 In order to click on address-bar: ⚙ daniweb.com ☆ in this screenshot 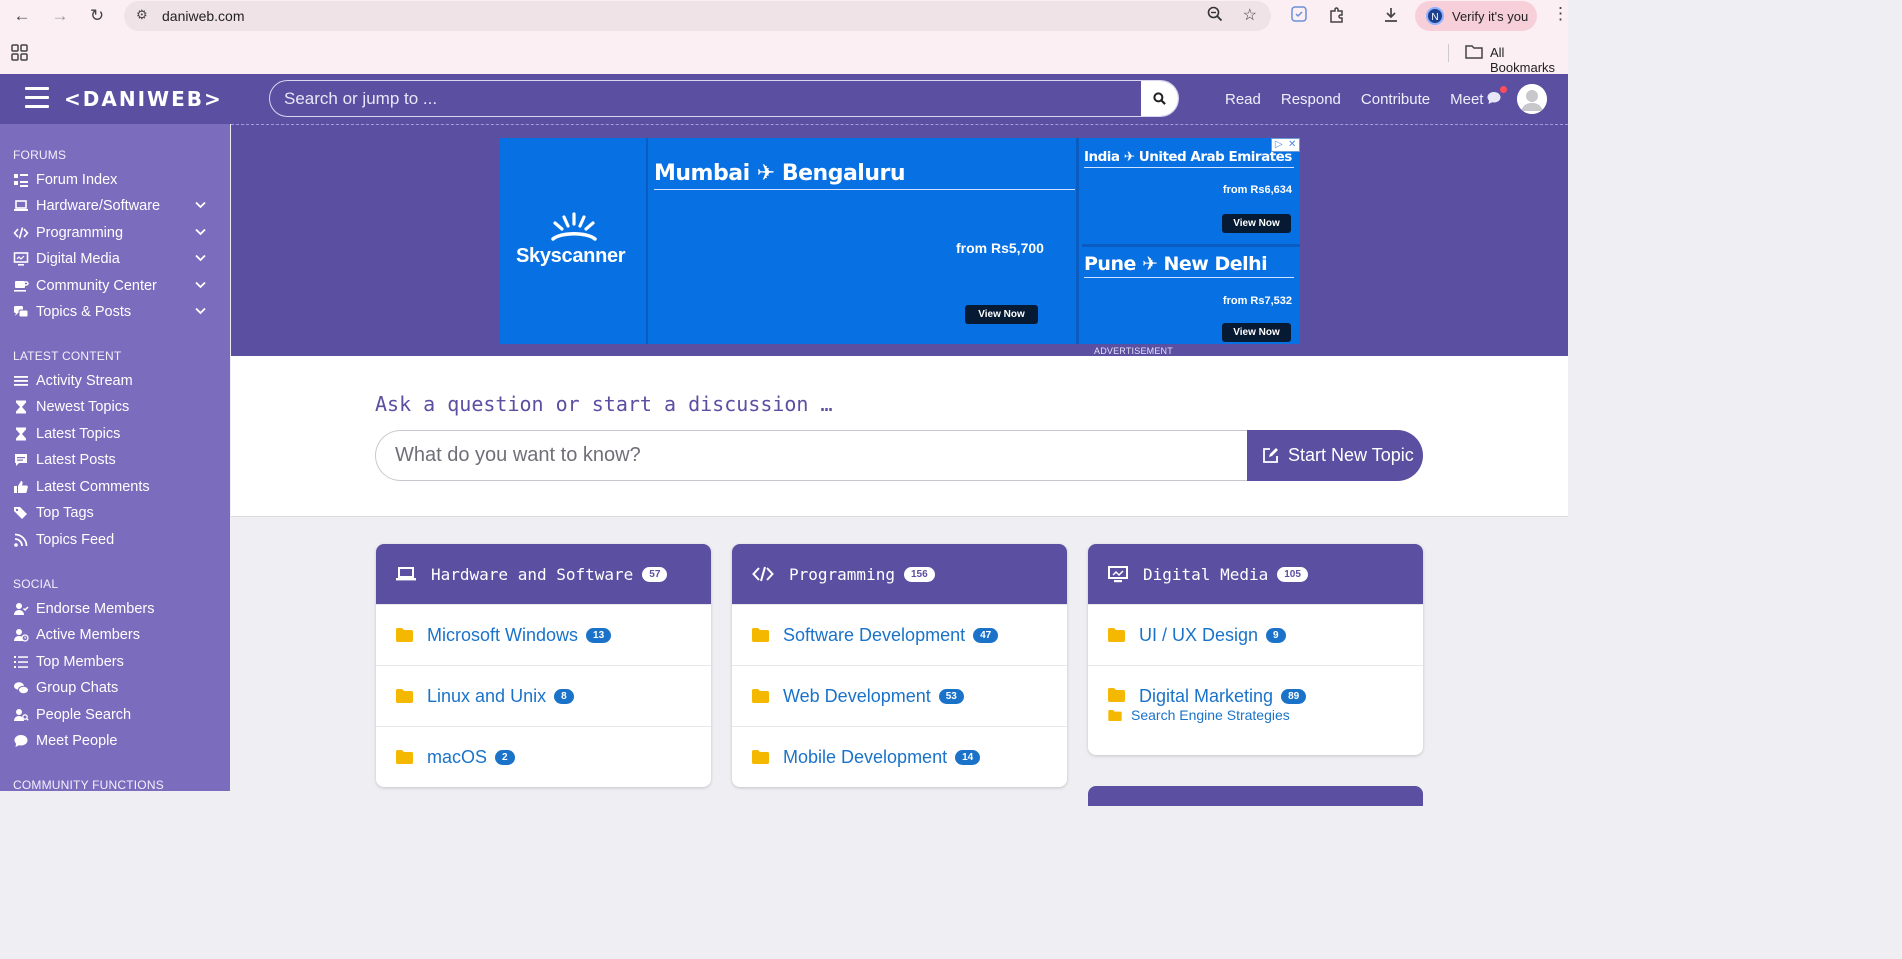, I will do `click(697, 16)`.